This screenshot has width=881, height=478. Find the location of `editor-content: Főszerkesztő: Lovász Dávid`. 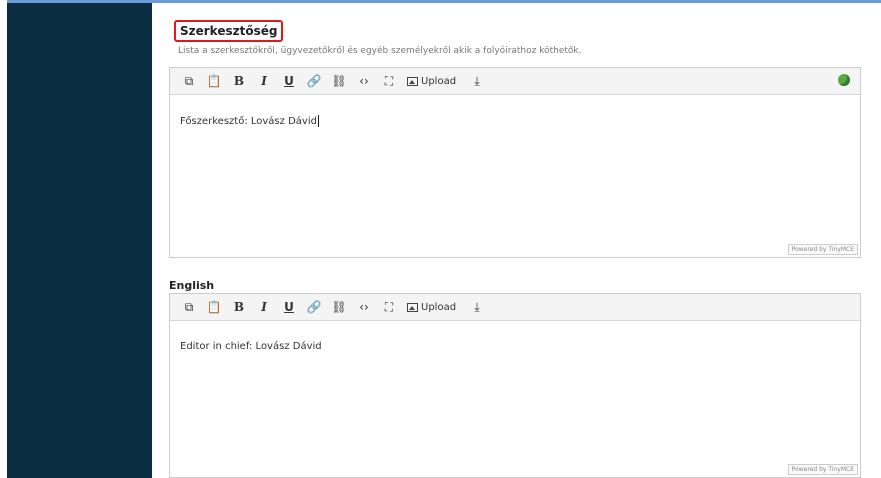

editor-content: Főszerkesztő: Lovász Dávid is located at coordinates (515, 121).